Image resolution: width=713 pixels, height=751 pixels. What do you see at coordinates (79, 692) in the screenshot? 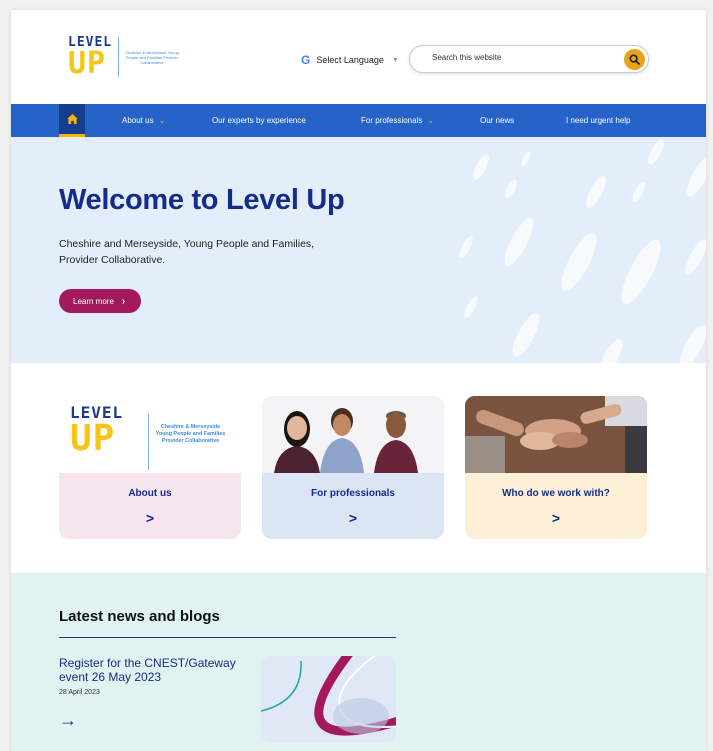
I see `news-article-date: 28 April 2023` at bounding box center [79, 692].